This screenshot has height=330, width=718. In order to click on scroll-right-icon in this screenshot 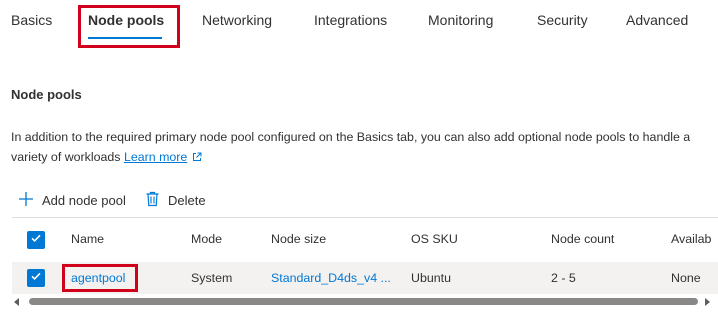, I will do `click(707, 302)`.